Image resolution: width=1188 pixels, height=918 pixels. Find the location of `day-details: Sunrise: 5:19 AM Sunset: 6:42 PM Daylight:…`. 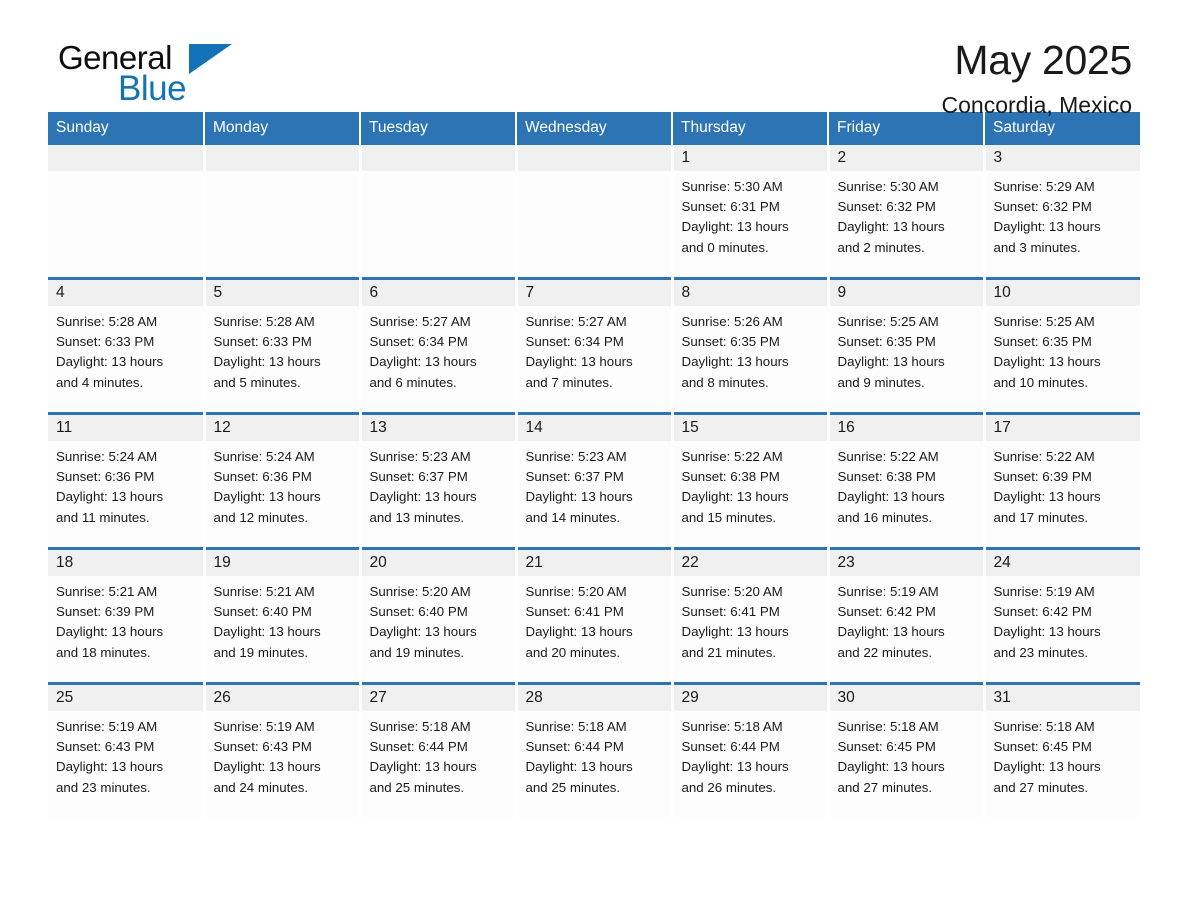

day-details: Sunrise: 5:19 AM Sunset: 6:42 PM Daylight:… is located at coordinates (906, 619).